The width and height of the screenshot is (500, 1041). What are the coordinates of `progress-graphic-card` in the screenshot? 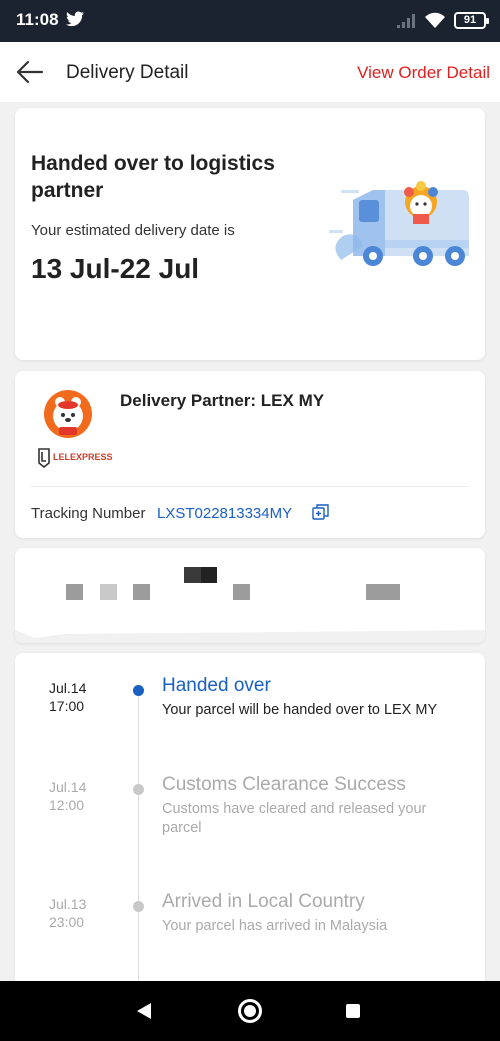 It's located at (250, 595).